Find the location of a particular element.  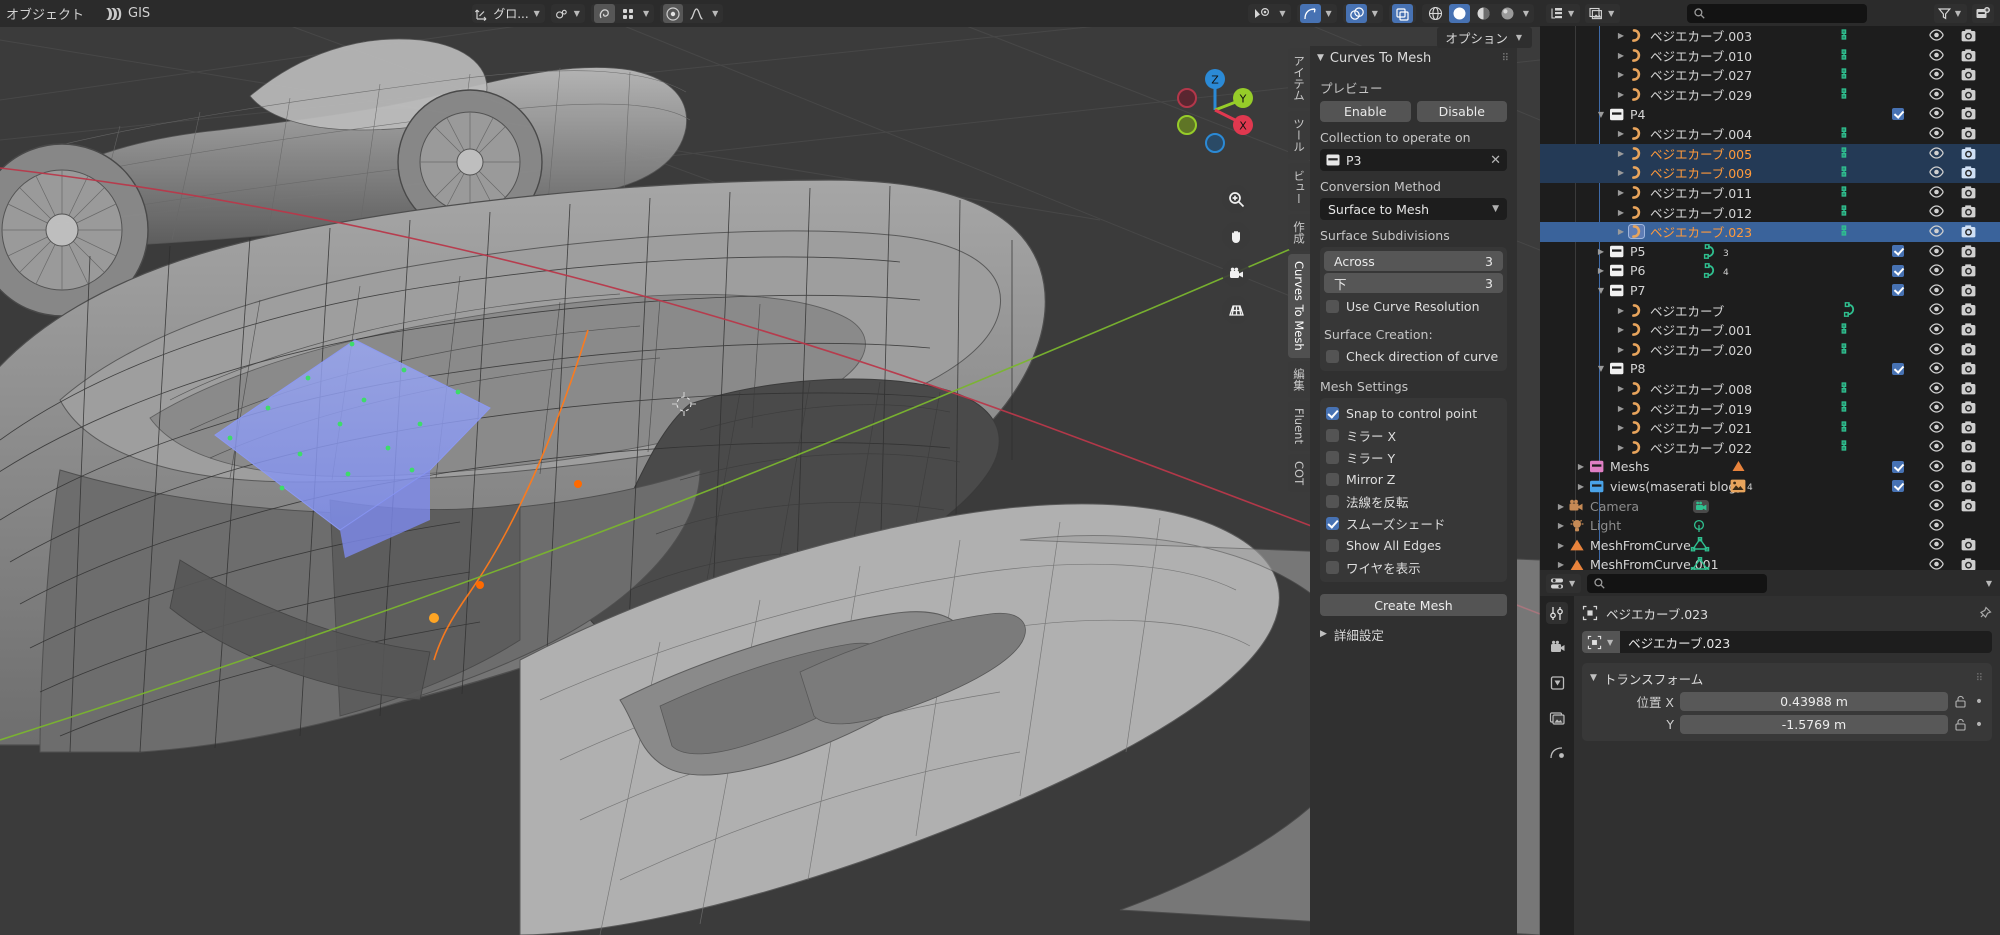

outliner-row: ▶ ベジエカーブ.021 is located at coordinates (1770, 428).